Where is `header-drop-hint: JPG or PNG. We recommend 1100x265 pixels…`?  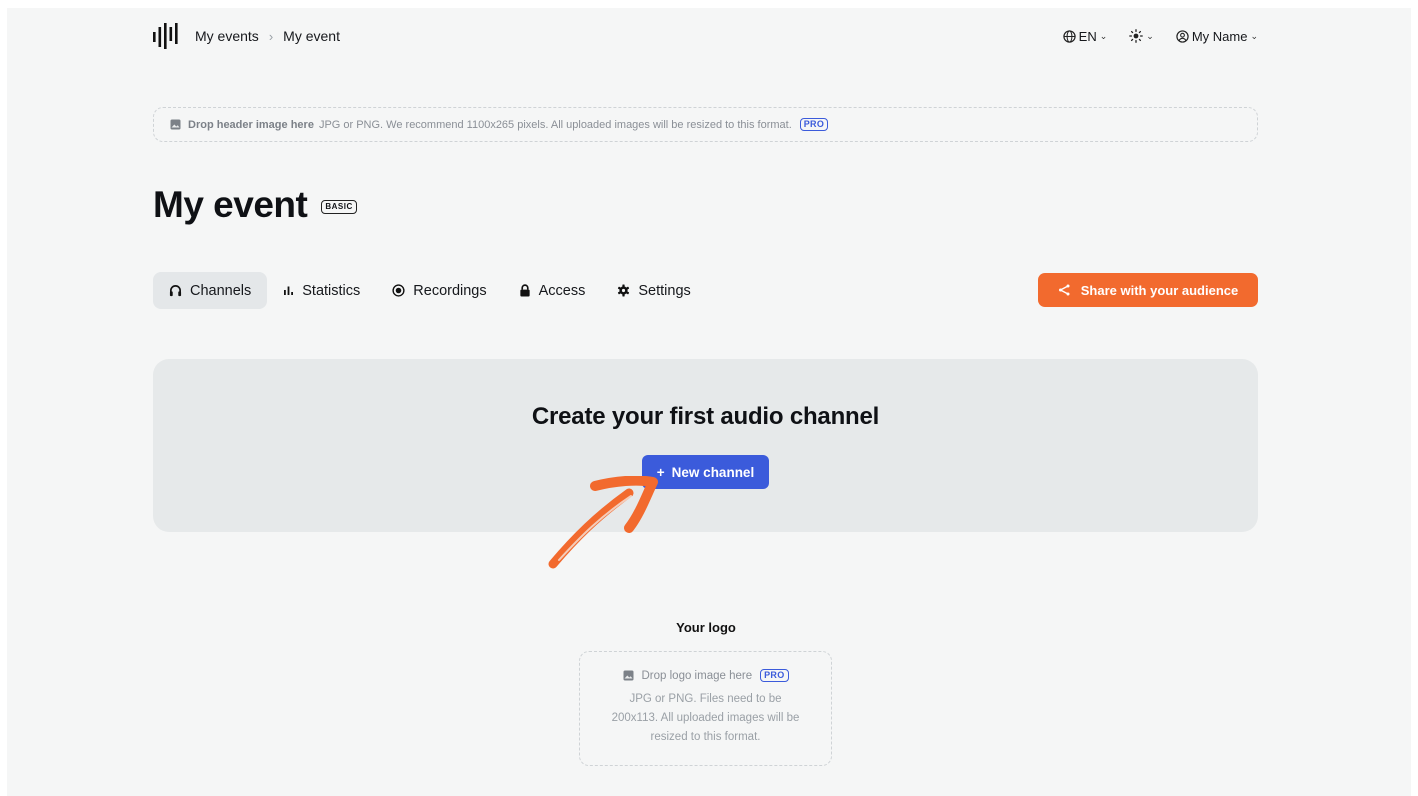
header-drop-hint: JPG or PNG. We recommend 1100x265 pixels… is located at coordinates (555, 124).